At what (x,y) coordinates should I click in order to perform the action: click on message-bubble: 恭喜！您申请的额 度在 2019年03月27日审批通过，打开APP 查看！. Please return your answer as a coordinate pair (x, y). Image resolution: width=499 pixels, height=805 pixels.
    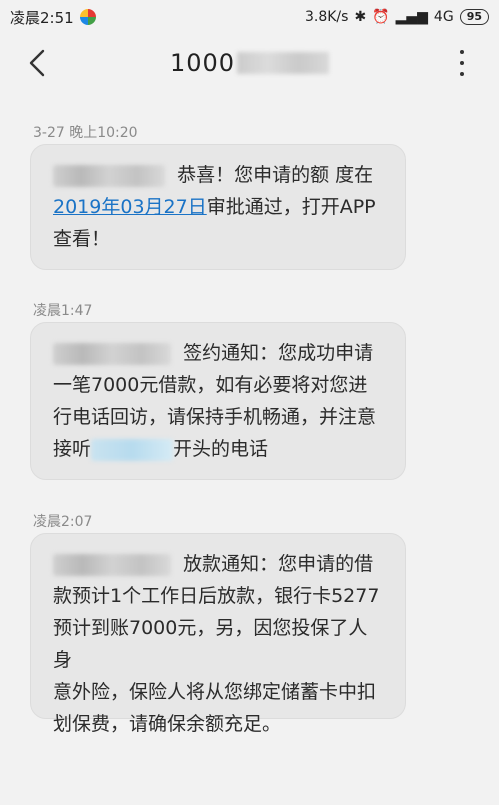
    Looking at the image, I should click on (218, 207).